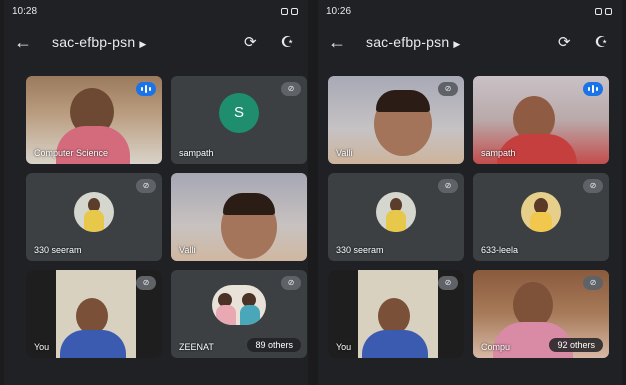  Describe the element at coordinates (470, 11) in the screenshot. I see `status-bar: 10:26` at that location.